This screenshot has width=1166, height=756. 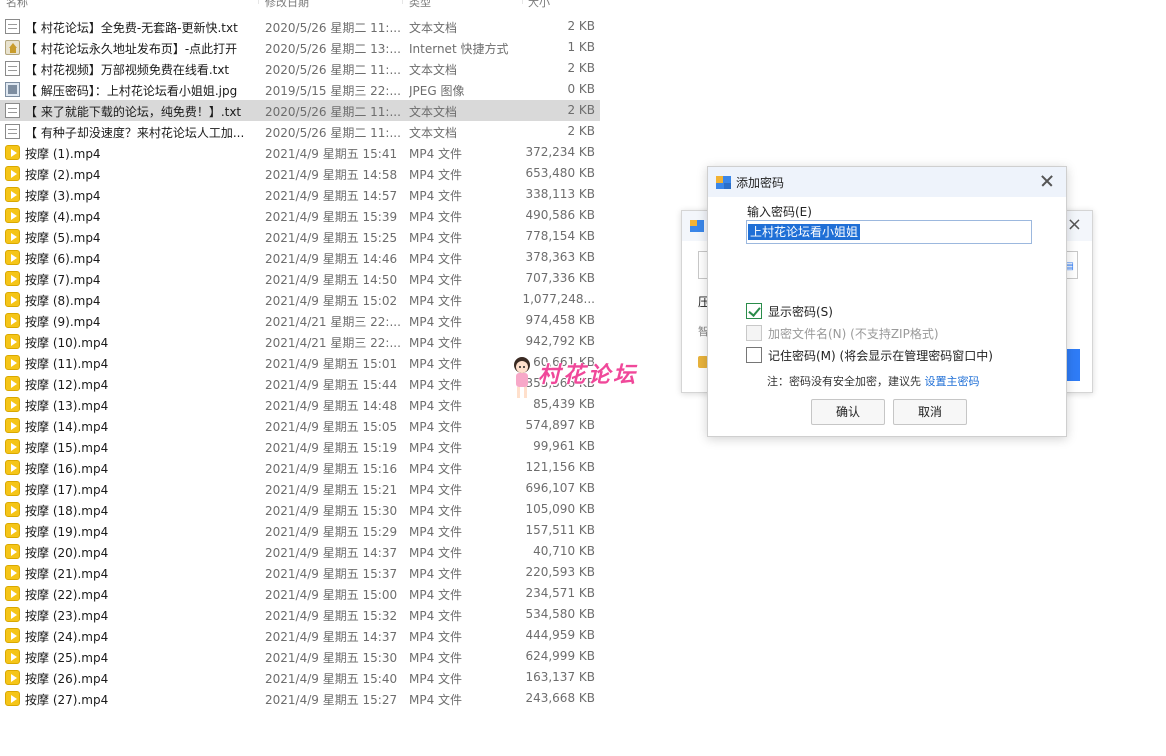 I want to click on password-value: 上村花论坛看小姐姐, so click(x=804, y=232).